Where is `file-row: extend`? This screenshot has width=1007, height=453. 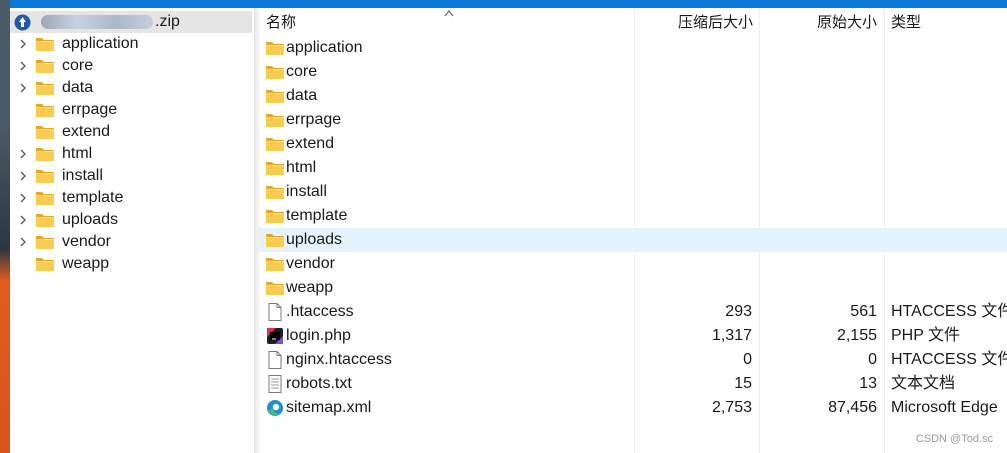 file-row: extend is located at coordinates (633, 144).